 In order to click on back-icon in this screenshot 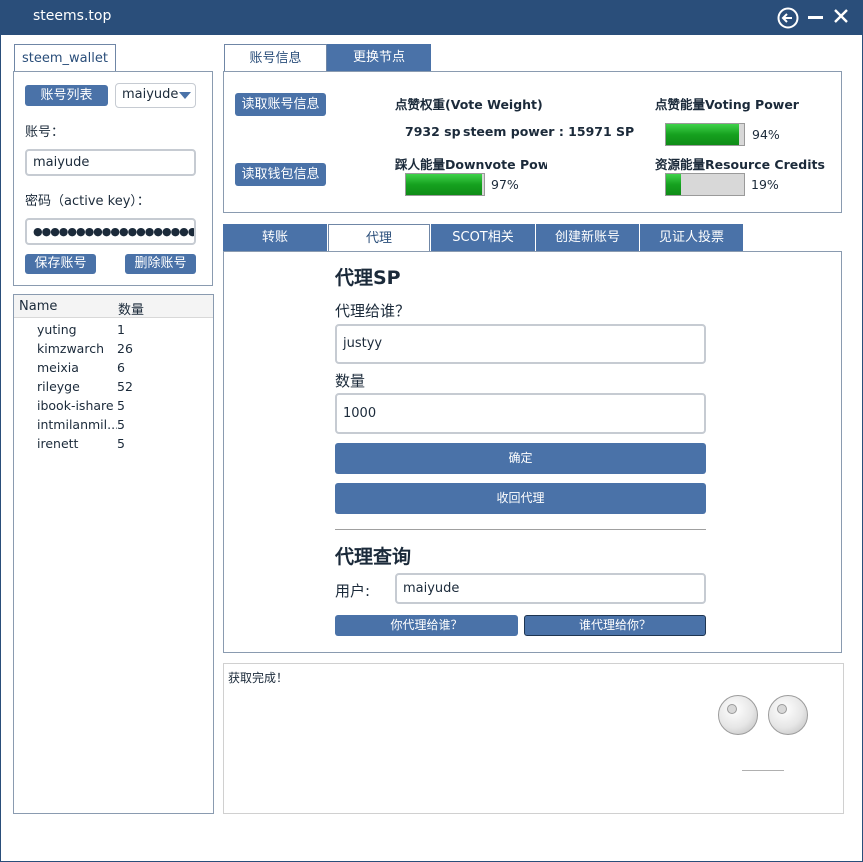, I will do `click(788, 18)`.